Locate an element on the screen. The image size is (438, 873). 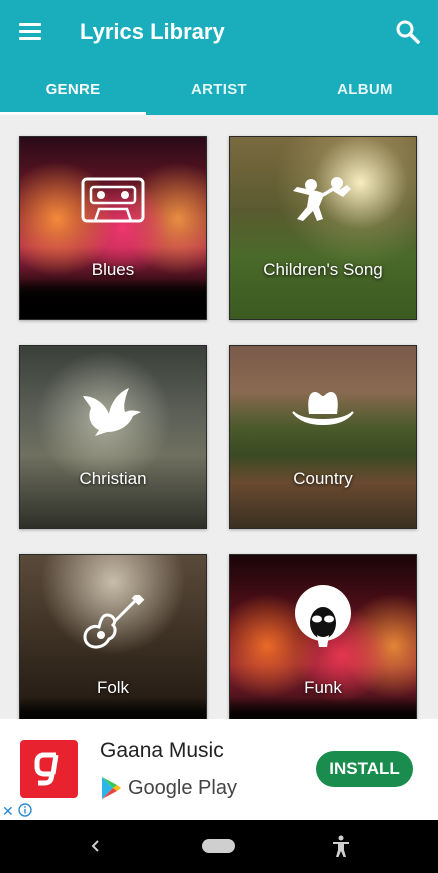
home-pill-icon is located at coordinates (218, 846).